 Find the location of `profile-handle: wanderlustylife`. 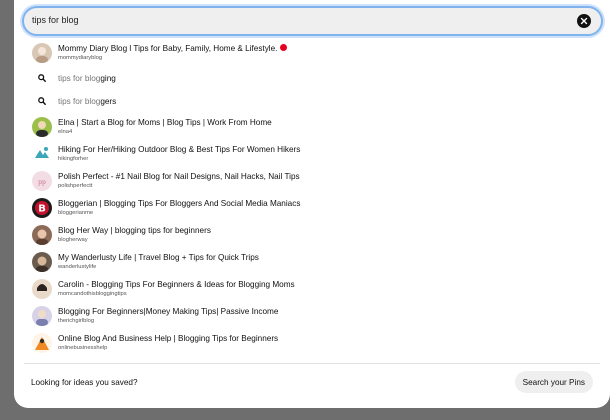

profile-handle: wanderlustylife is located at coordinates (77, 267).